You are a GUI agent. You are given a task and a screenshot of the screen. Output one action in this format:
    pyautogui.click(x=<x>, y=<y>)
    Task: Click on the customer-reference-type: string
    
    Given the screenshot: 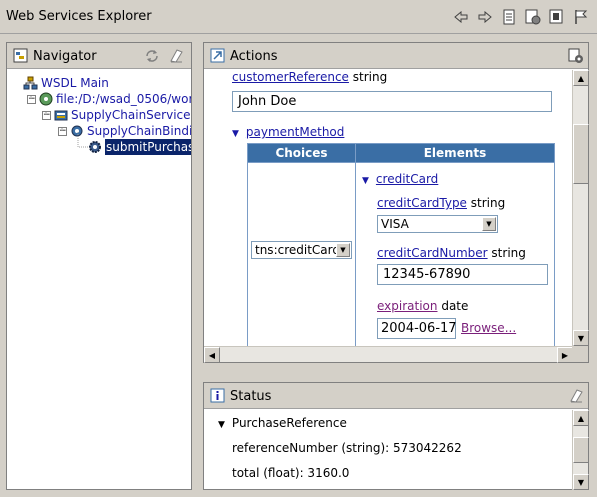 What is the action you would take?
    pyautogui.click(x=370, y=77)
    